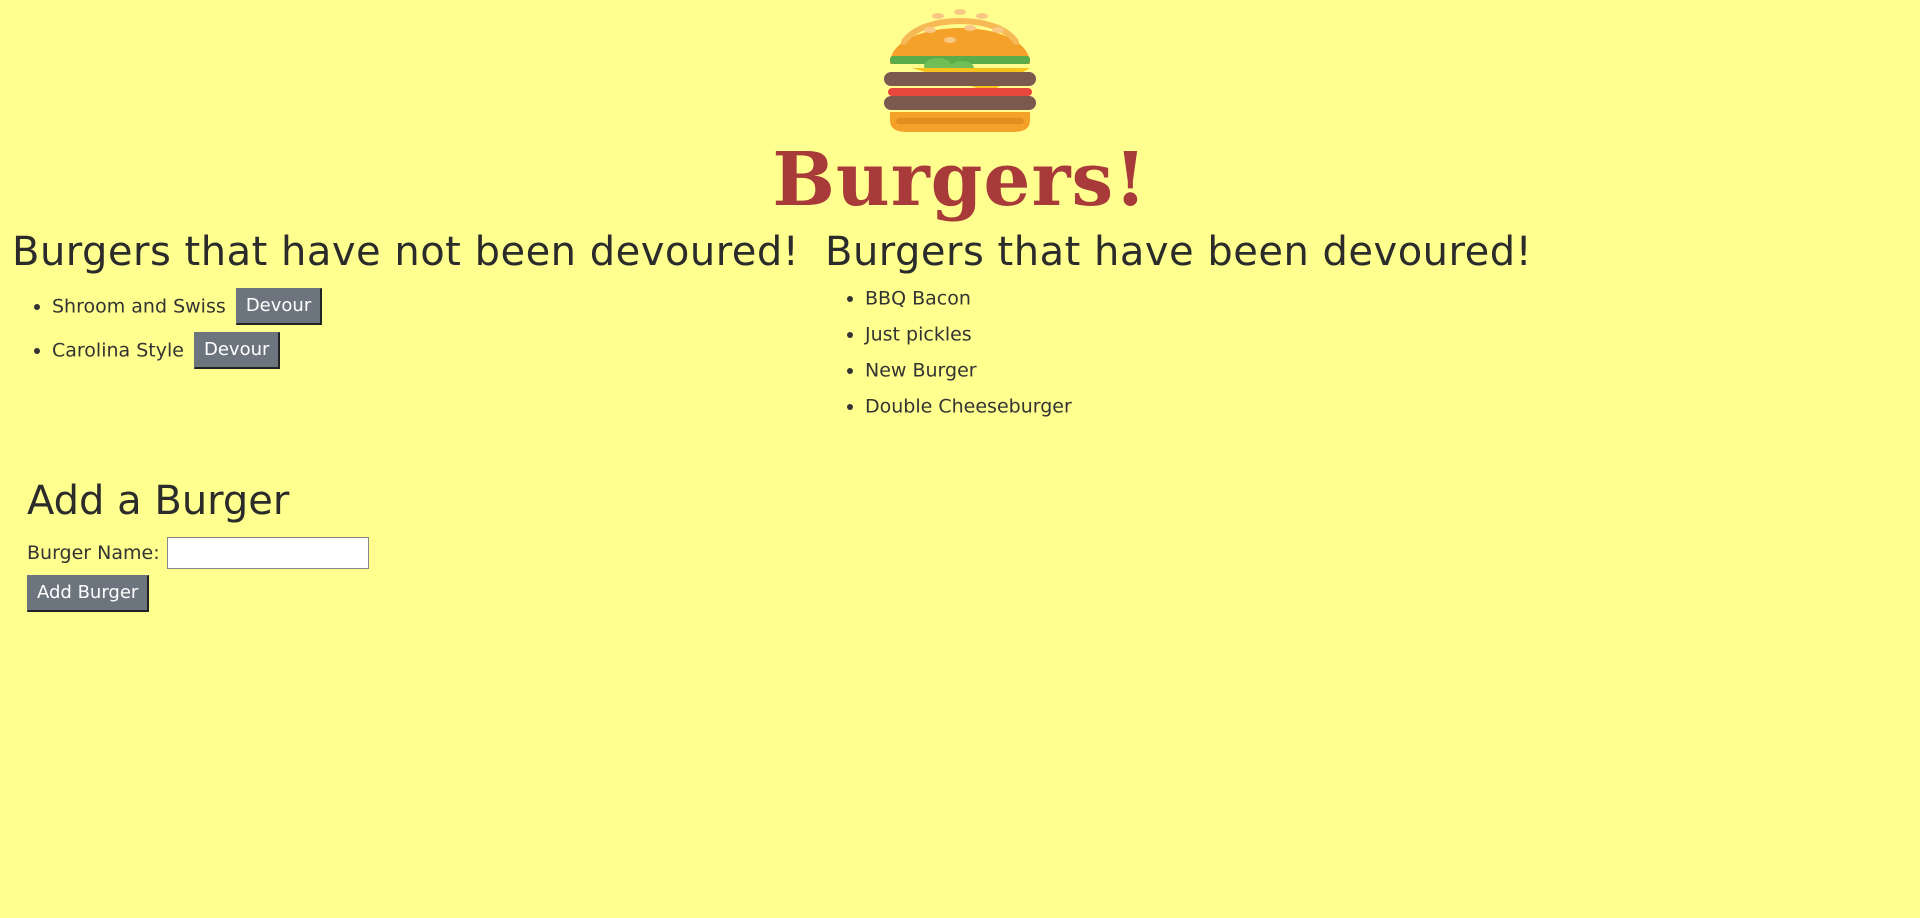 The width and height of the screenshot is (1920, 918). What do you see at coordinates (425, 306) in the screenshot?
I see `list-item: Shroom and Swiss Devour` at bounding box center [425, 306].